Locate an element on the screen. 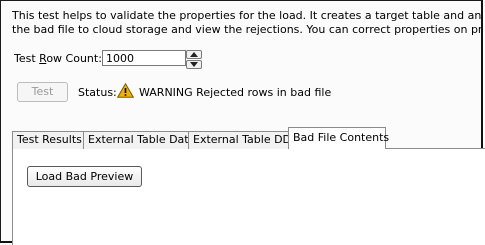  row-count-label-prefix: Test is located at coordinates (27, 58).